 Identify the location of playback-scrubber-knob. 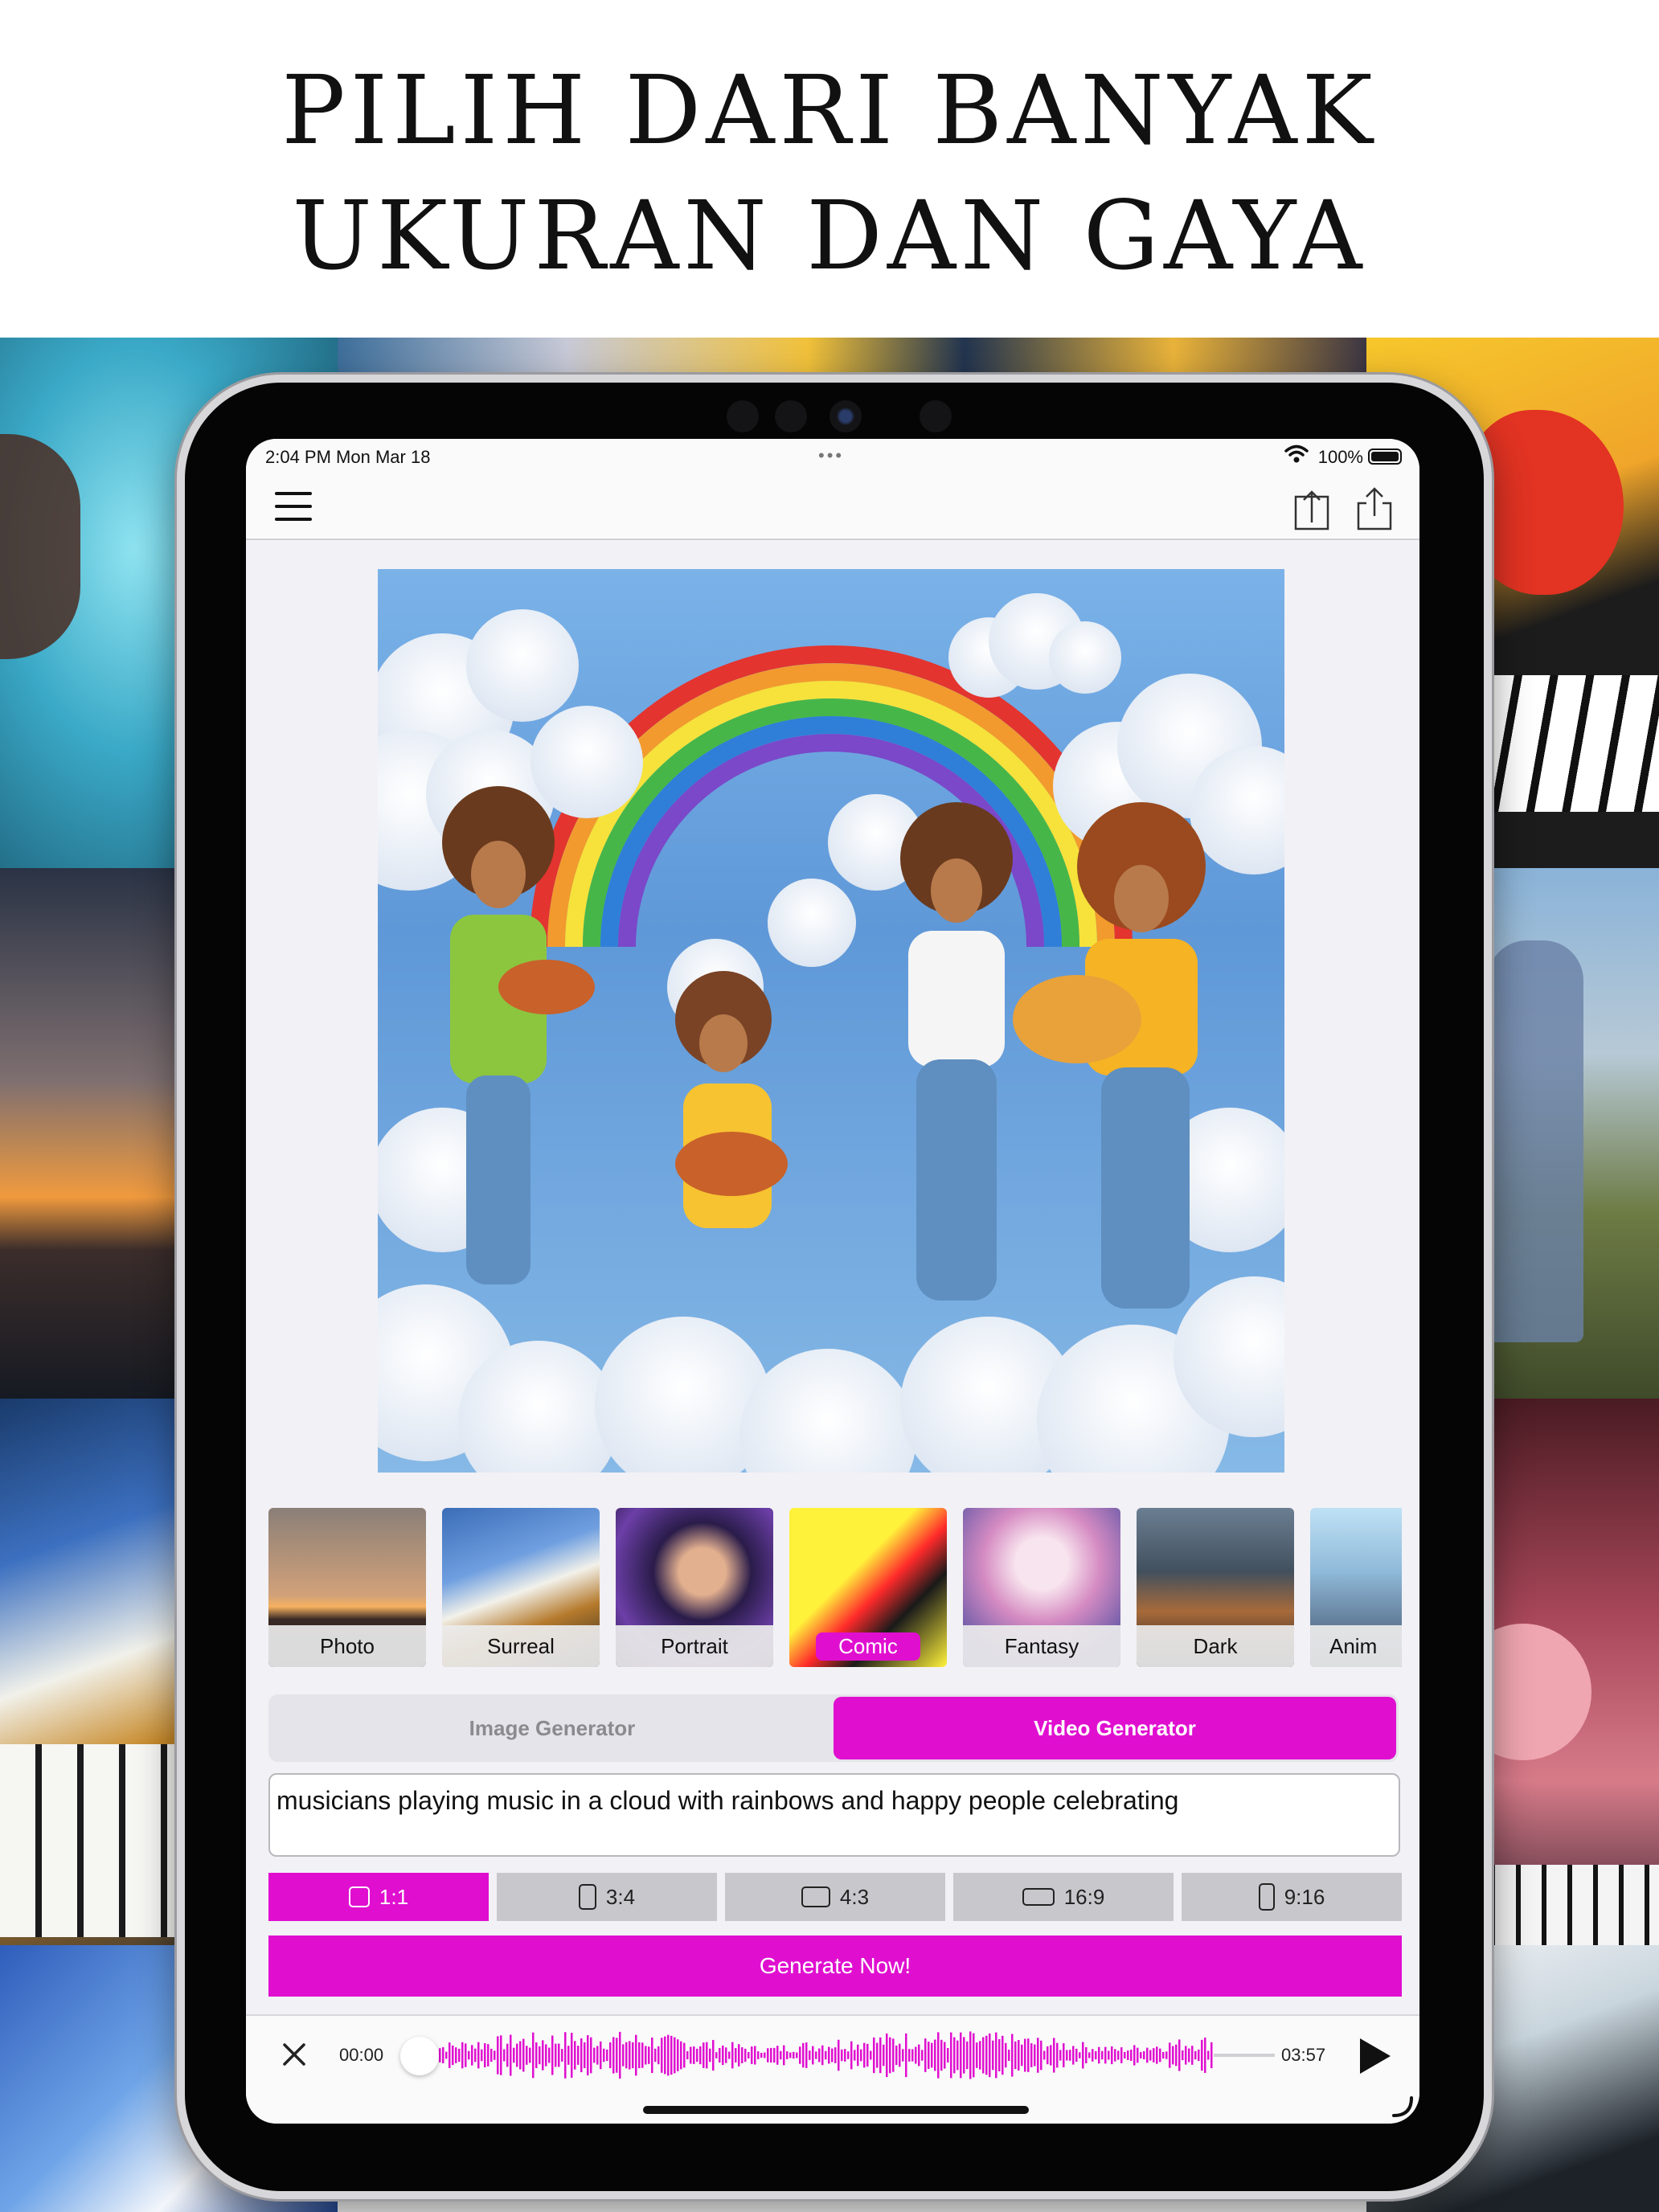
(420, 2056).